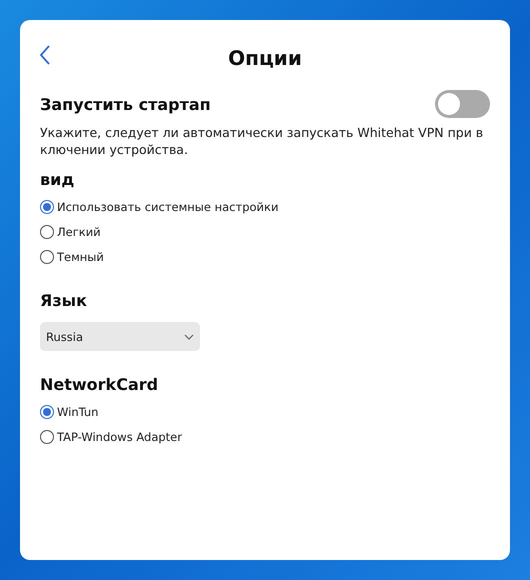  What do you see at coordinates (64, 300) in the screenshot?
I see `section-heading: Язык` at bounding box center [64, 300].